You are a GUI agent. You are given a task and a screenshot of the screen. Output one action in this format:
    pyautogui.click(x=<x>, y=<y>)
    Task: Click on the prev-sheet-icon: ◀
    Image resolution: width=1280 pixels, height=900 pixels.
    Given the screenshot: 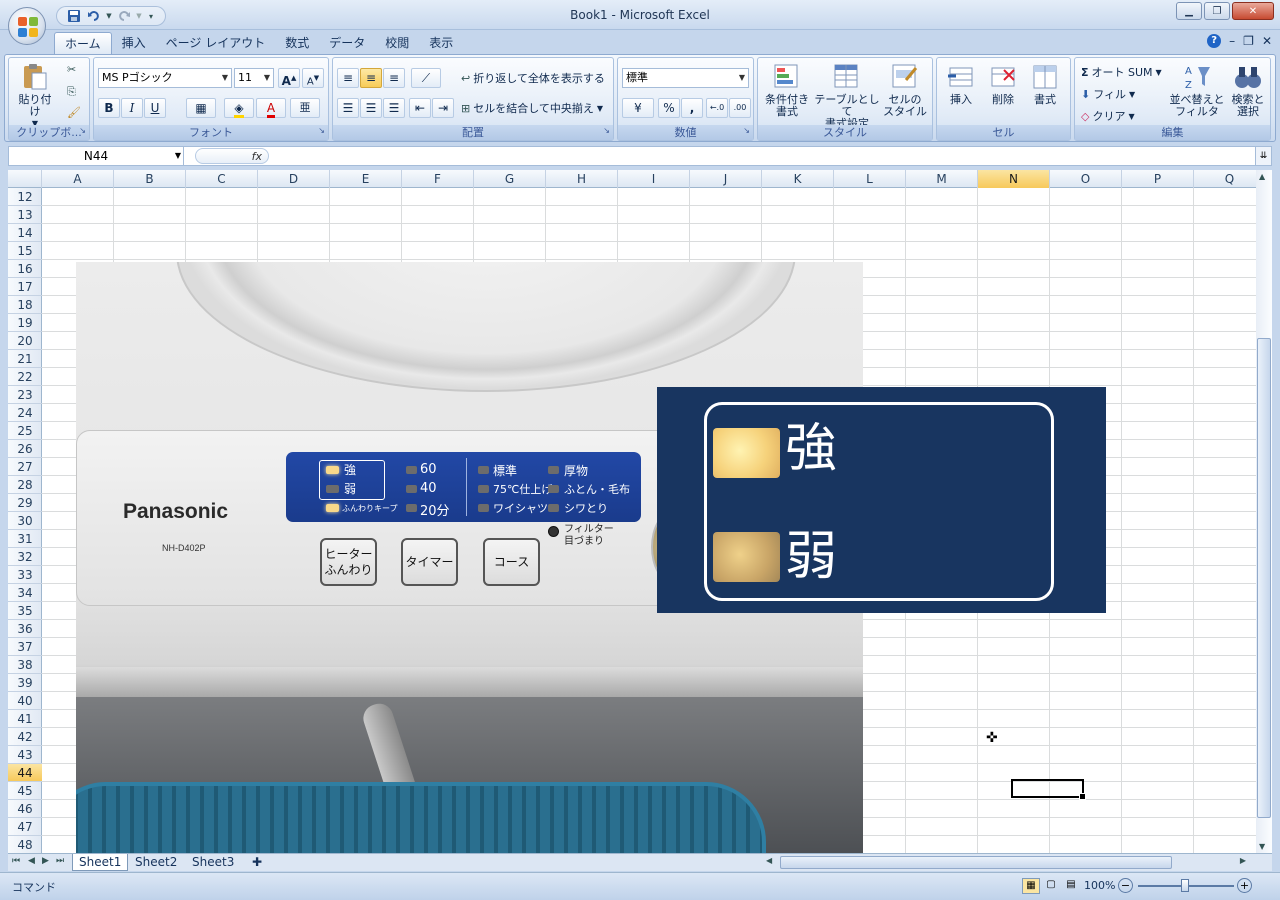 What is the action you would take?
    pyautogui.click(x=31, y=861)
    